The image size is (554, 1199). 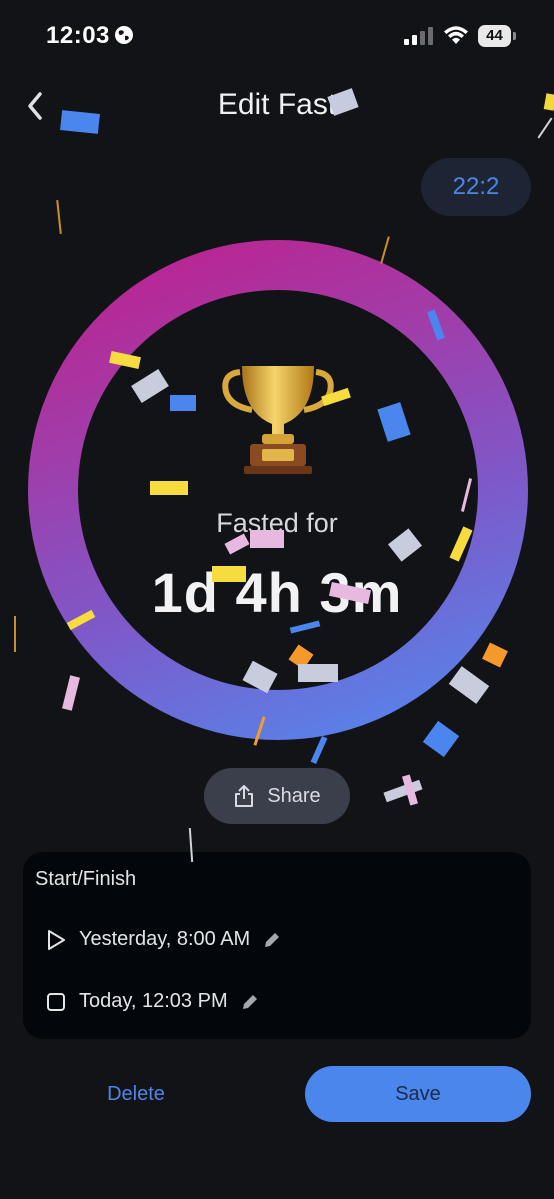 What do you see at coordinates (277, 523) in the screenshot?
I see `fasted-label: Fasted for` at bounding box center [277, 523].